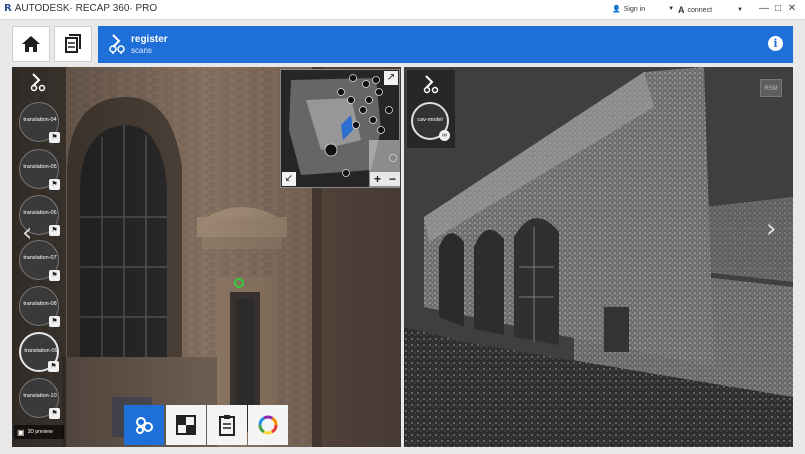  I want to click on color-mode-button, so click(268, 425).